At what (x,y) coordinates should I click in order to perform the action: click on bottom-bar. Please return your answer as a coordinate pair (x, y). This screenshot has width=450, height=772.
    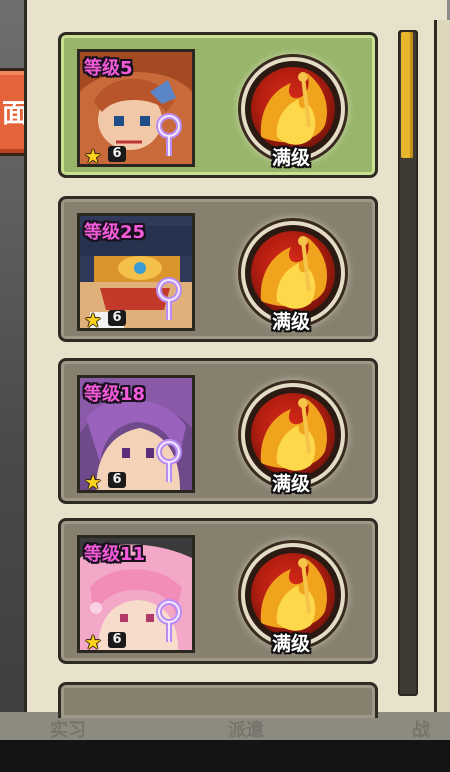
    Looking at the image, I should click on (225, 756).